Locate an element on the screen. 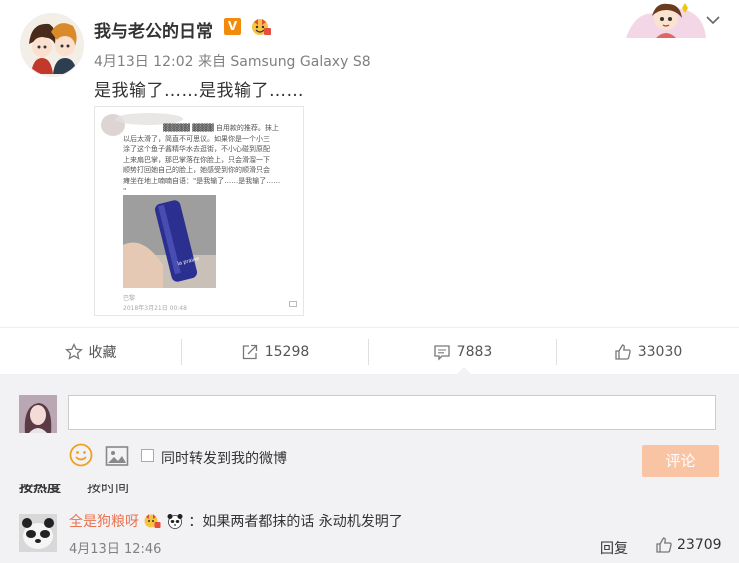 The image size is (739, 563). repost-button: 15298 is located at coordinates (275, 352).